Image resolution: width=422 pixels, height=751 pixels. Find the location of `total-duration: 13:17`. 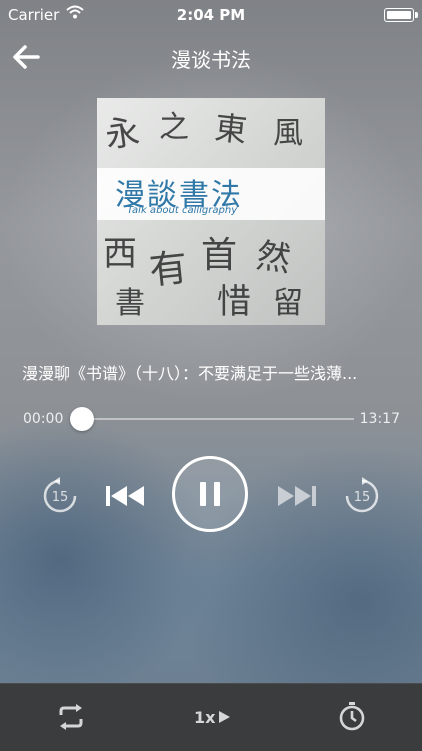

total-duration: 13:17 is located at coordinates (379, 419).